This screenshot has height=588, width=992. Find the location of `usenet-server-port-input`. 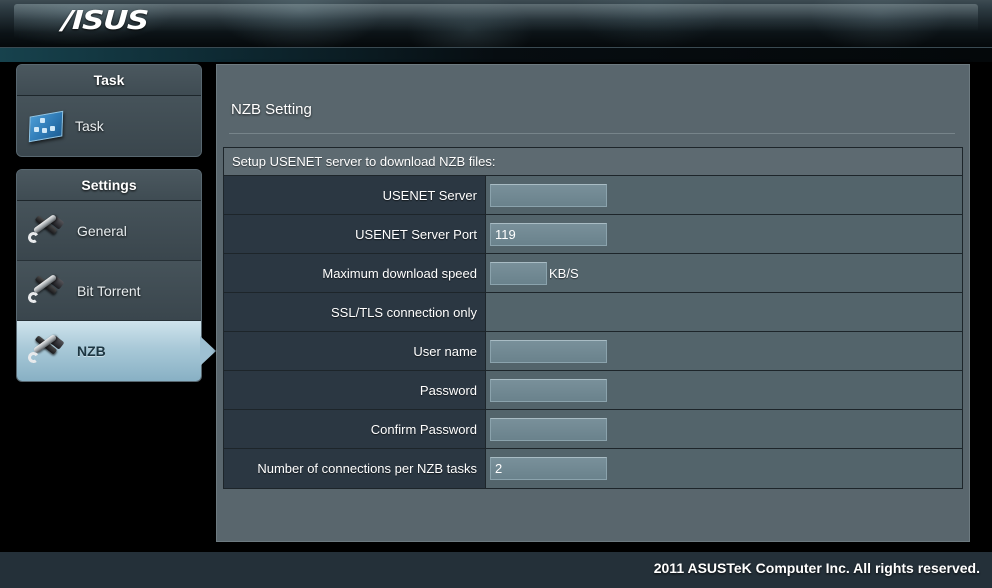

usenet-server-port-input is located at coordinates (548, 234).